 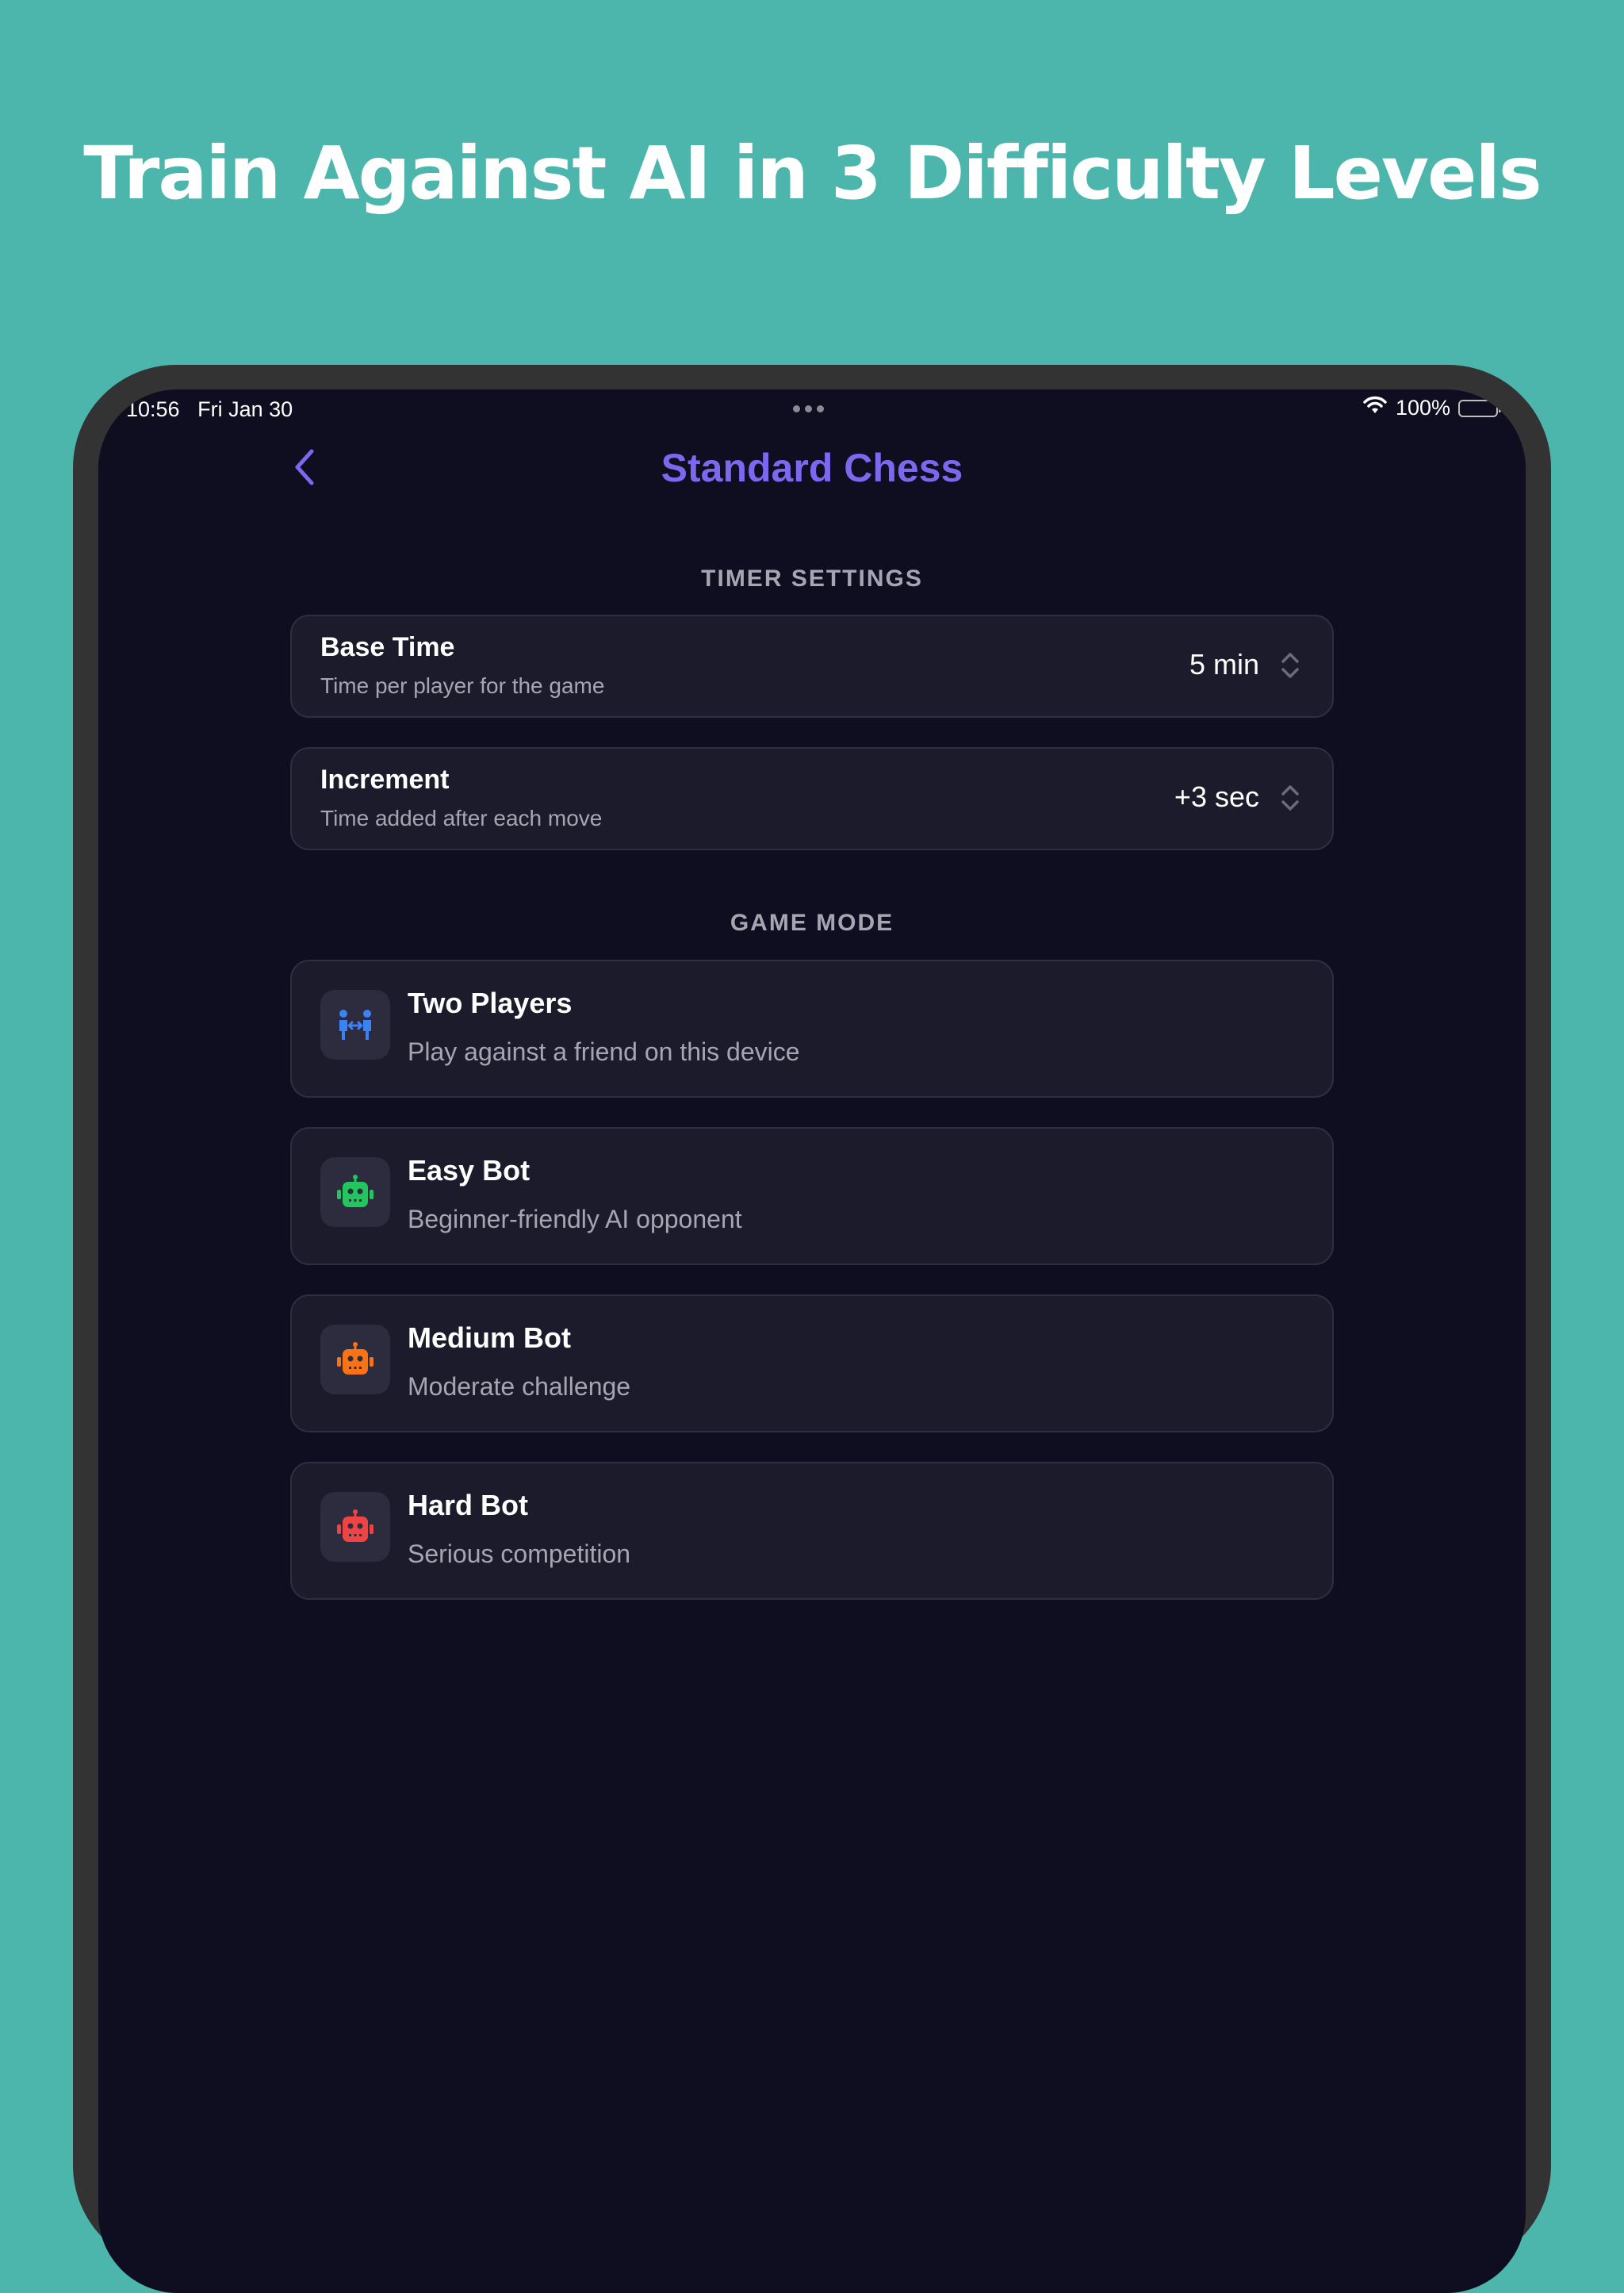 I want to click on game-mode-header: GAME MODE, so click(x=812, y=923).